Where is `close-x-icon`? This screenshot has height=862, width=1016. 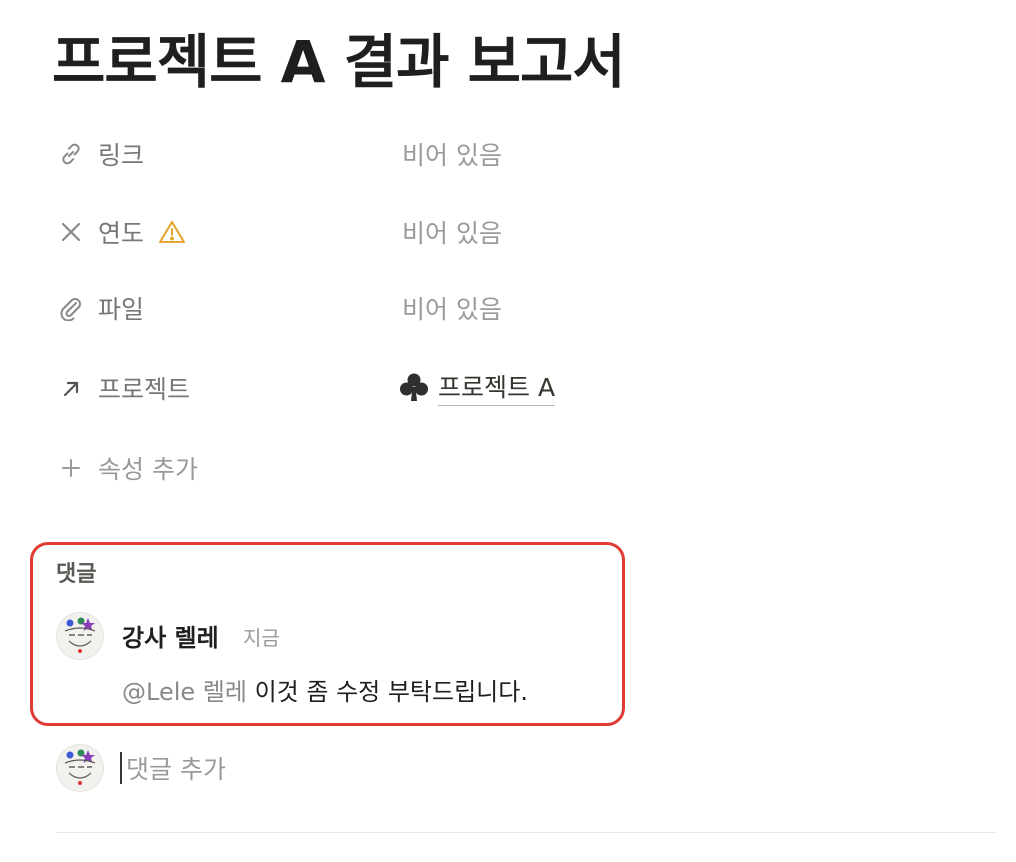 close-x-icon is located at coordinates (71, 232).